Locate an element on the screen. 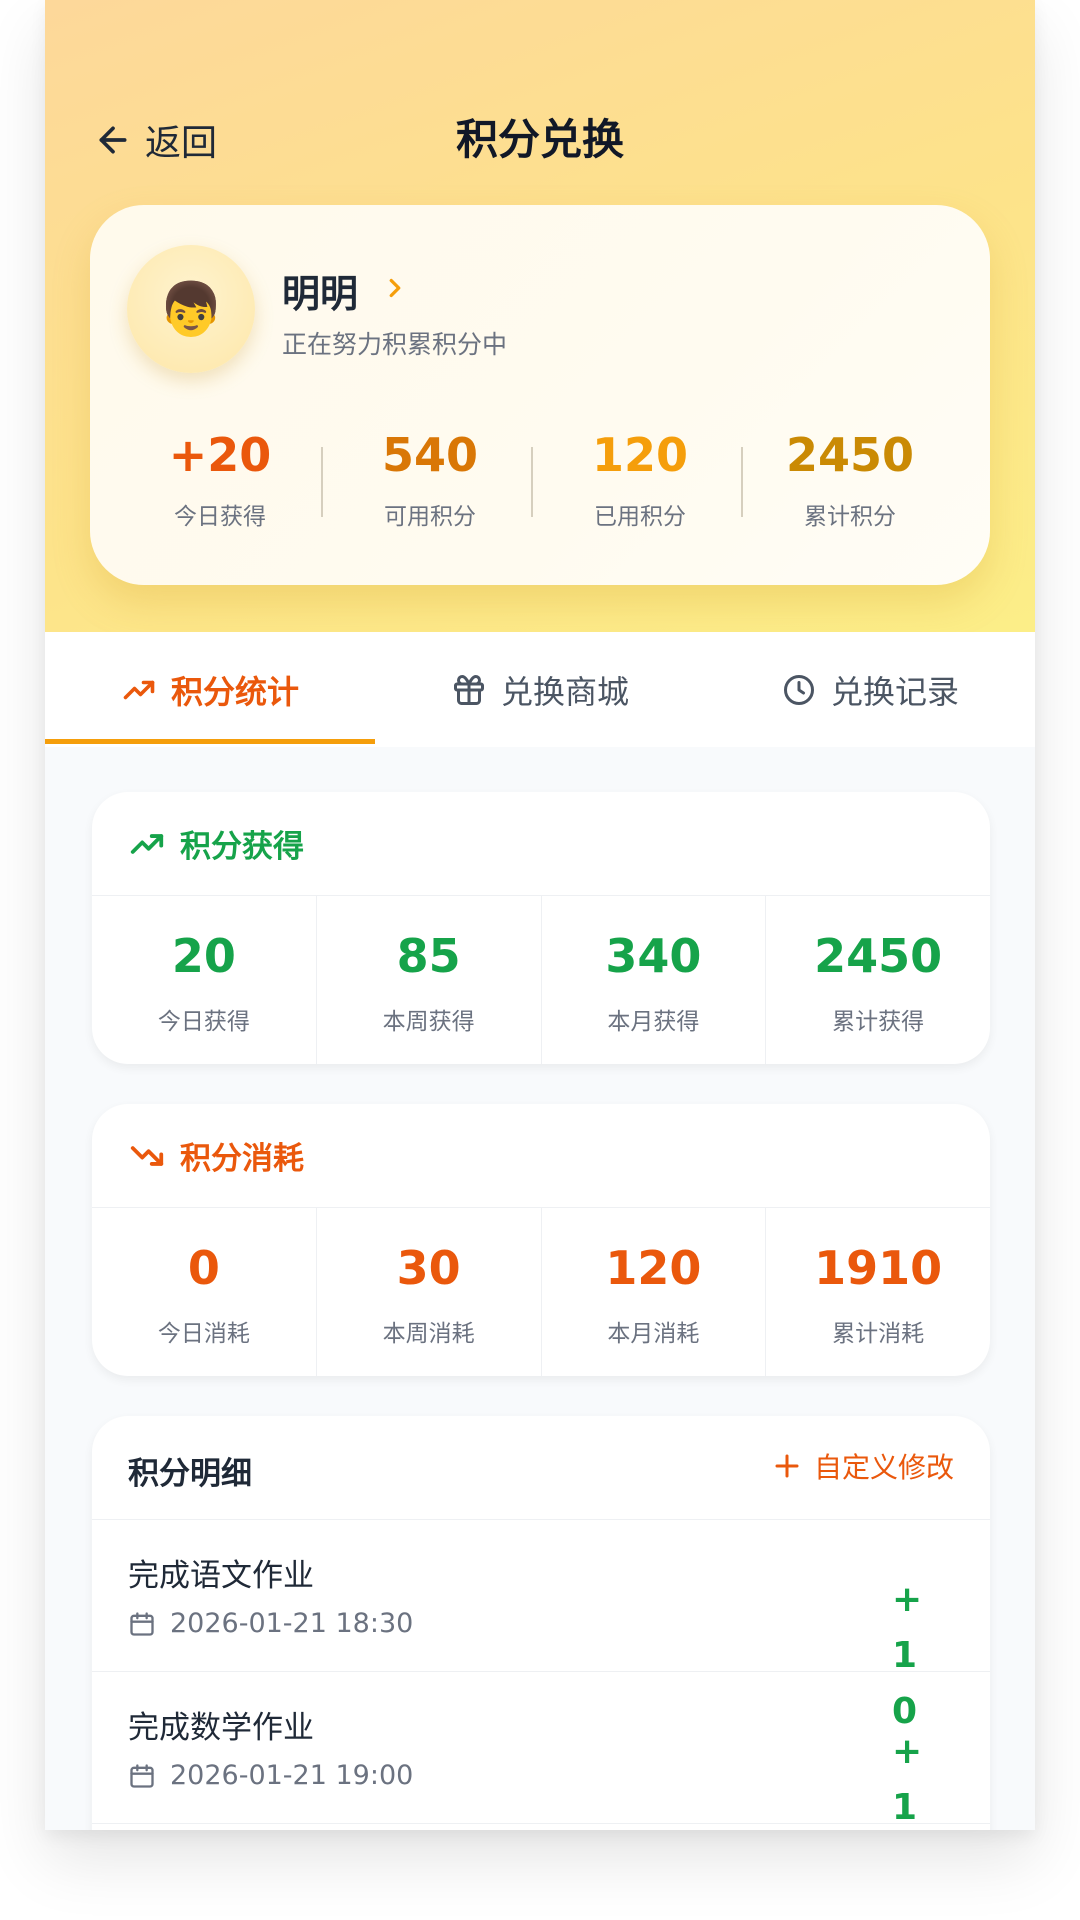 The width and height of the screenshot is (1080, 1920). tab-bar: 积分统计 兑换商城 兑换记录 is located at coordinates (540, 689).